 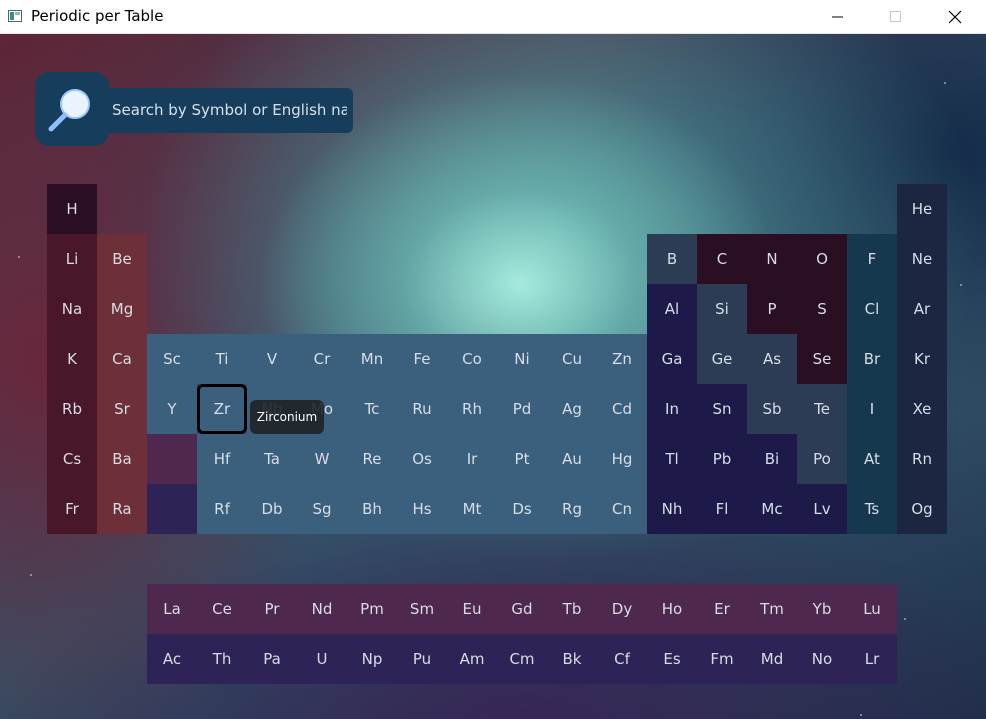 I want to click on element-tile-rh: Rh, so click(x=472, y=409).